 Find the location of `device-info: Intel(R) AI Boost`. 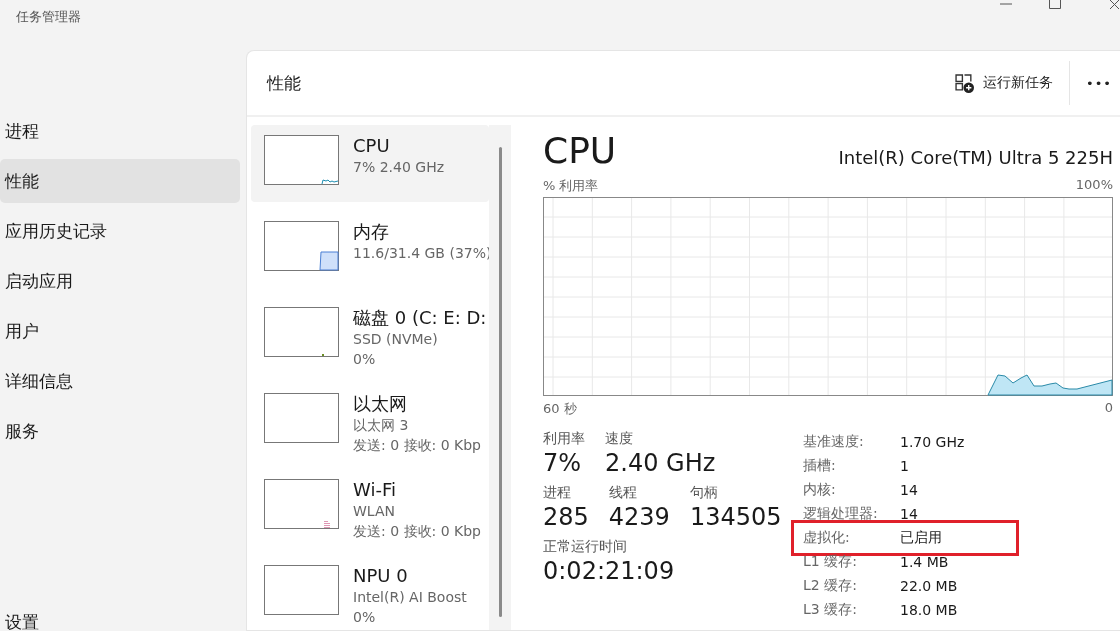

device-info: Intel(R) AI Boost is located at coordinates (410, 597).